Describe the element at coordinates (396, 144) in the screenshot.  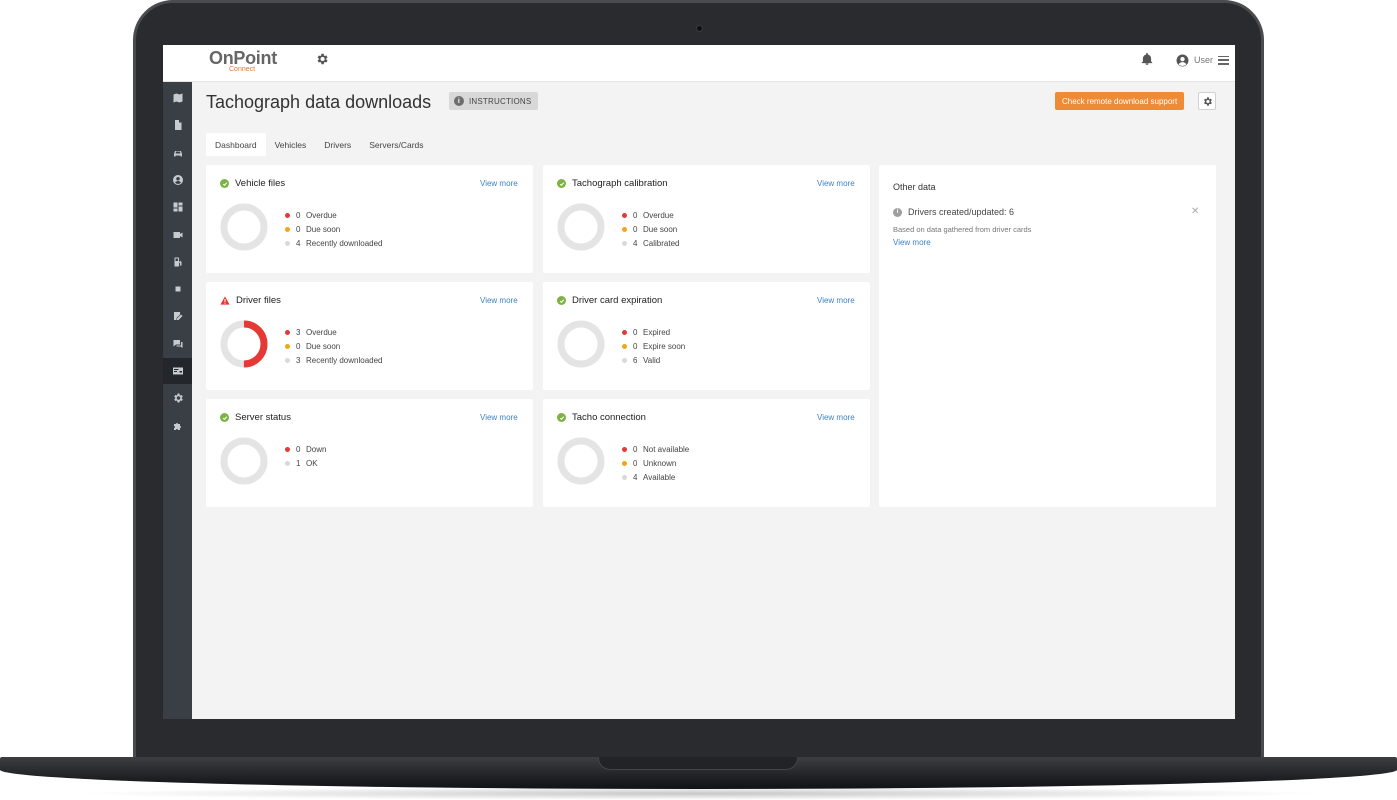
I see `tab-servers-cards: Servers/Cards` at that location.